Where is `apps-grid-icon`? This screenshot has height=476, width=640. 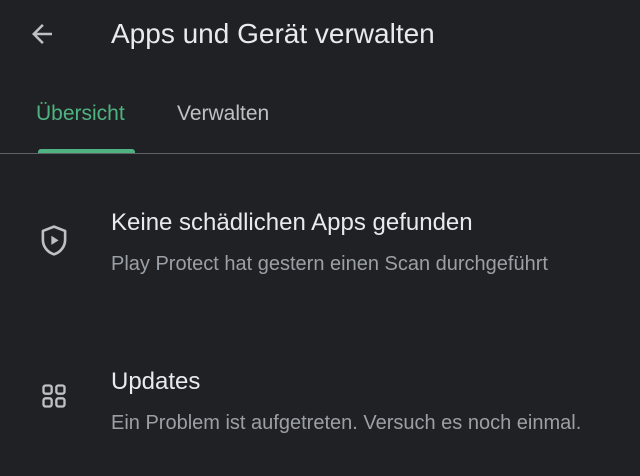
apps-grid-icon is located at coordinates (54, 396).